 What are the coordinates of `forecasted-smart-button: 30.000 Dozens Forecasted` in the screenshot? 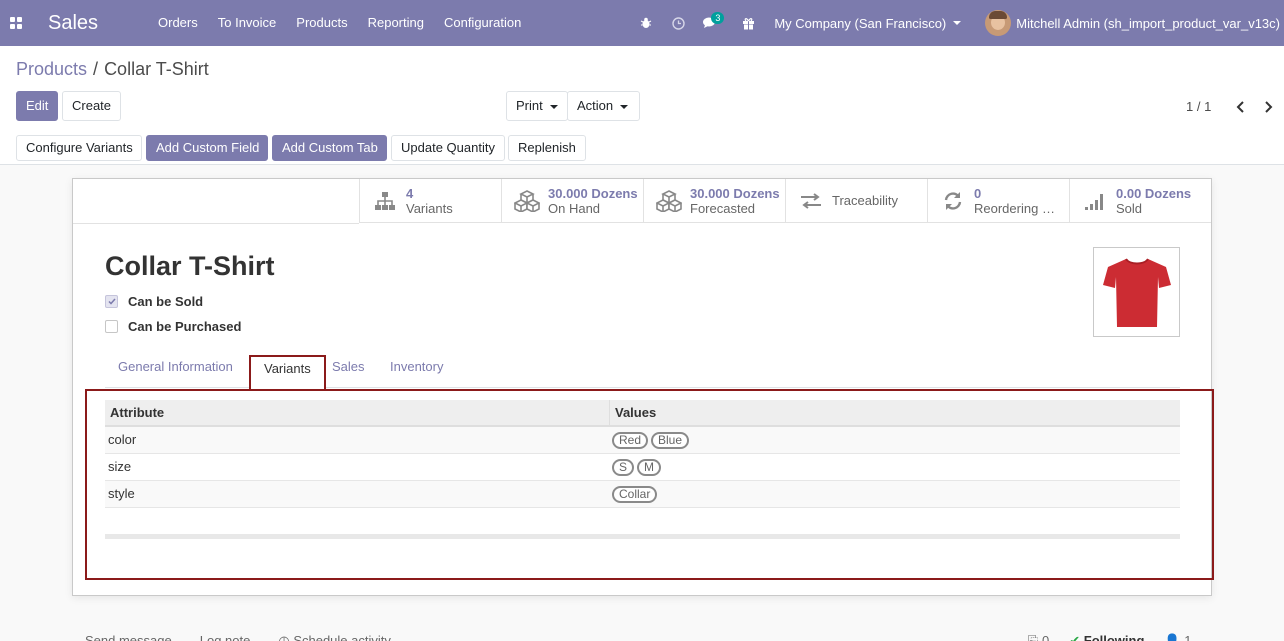 It's located at (714, 201).